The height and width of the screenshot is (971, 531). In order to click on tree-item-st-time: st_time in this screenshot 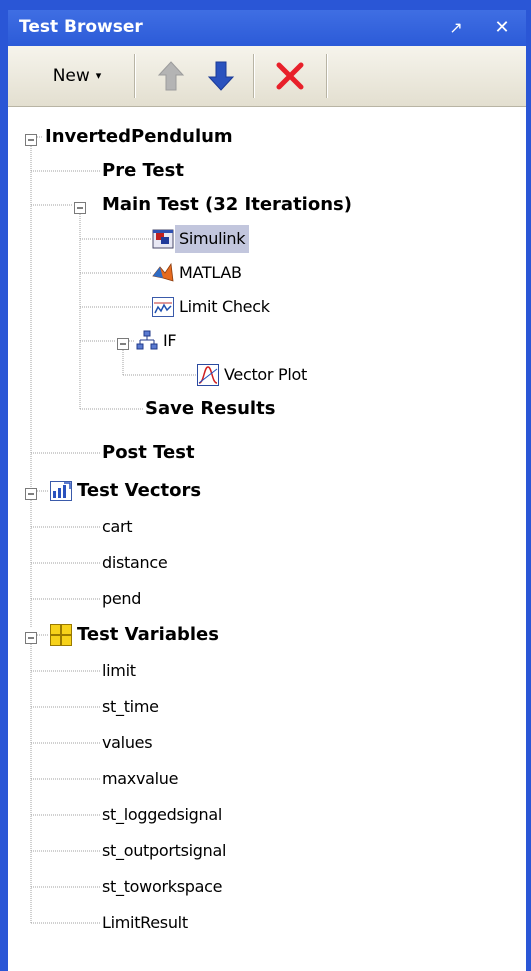, I will do `click(130, 707)`.